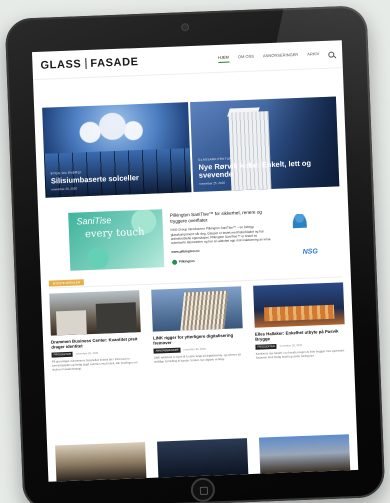 The image size is (390, 503). What do you see at coordinates (299, 232) in the screenshot?
I see `ad-right: NSG` at bounding box center [299, 232].